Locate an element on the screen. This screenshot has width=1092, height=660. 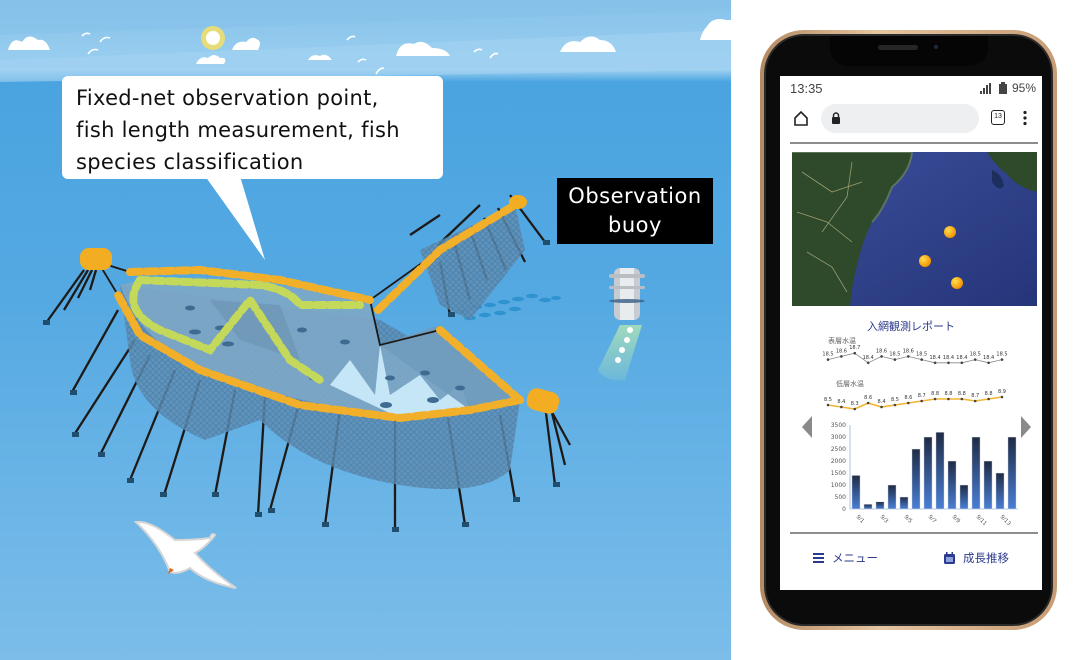
data-label: 8.3 is located at coordinates (855, 404).